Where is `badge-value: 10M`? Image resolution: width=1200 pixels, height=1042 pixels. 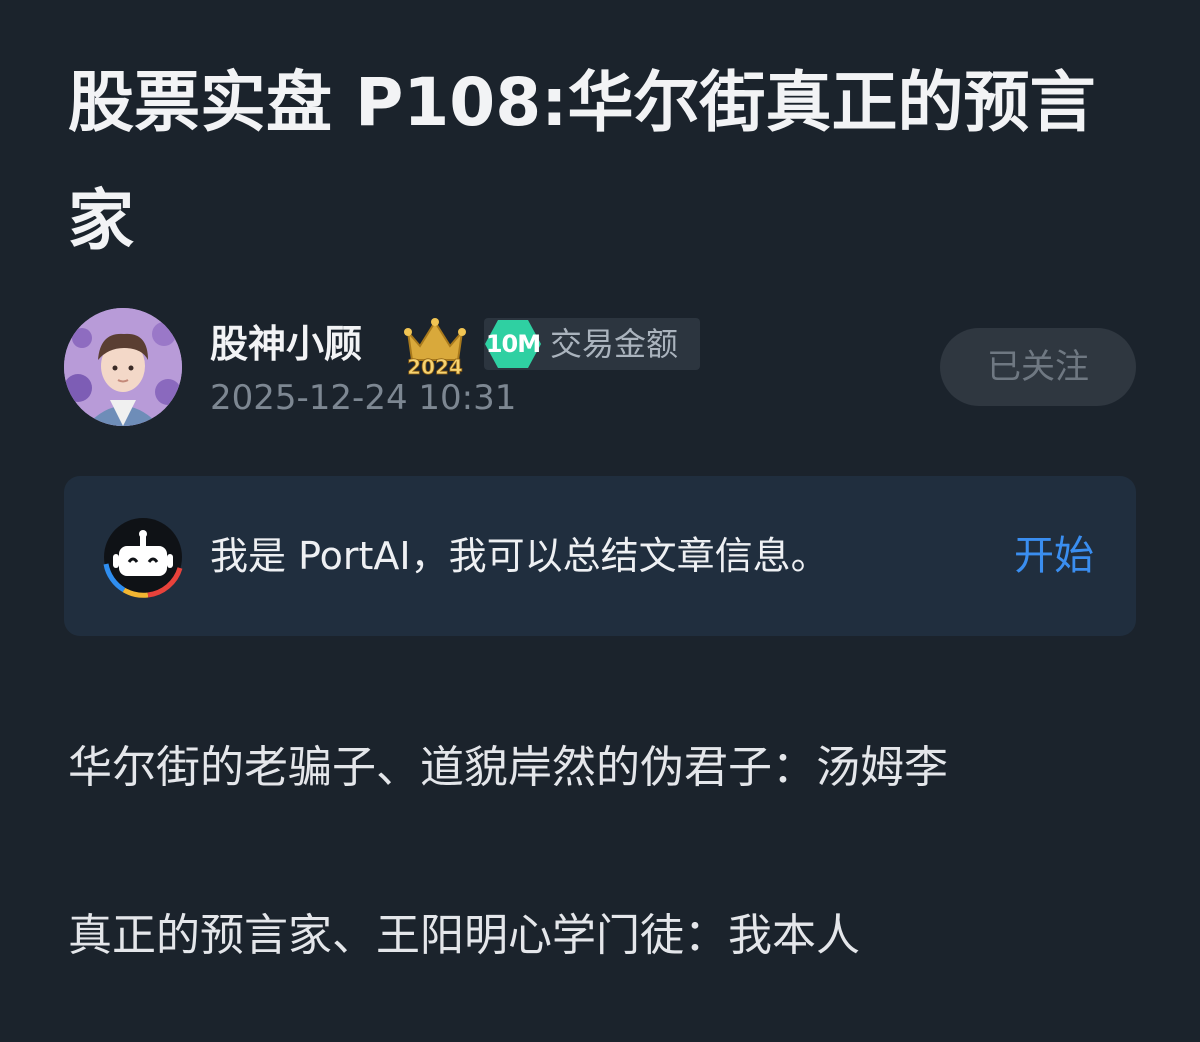
badge-value: 10M is located at coordinates (513, 344).